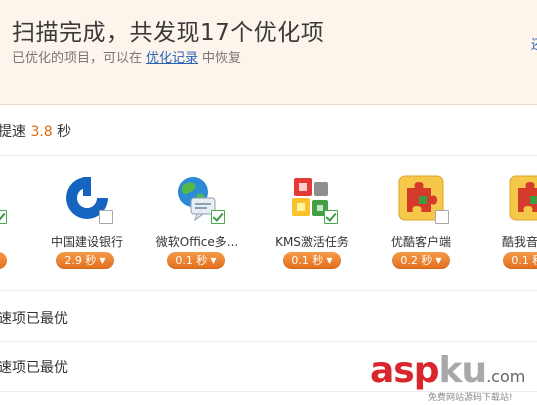 This screenshot has width=537, height=405. Describe the element at coordinates (64, 132) in the screenshot. I see `speedup-unit: 秒` at that location.